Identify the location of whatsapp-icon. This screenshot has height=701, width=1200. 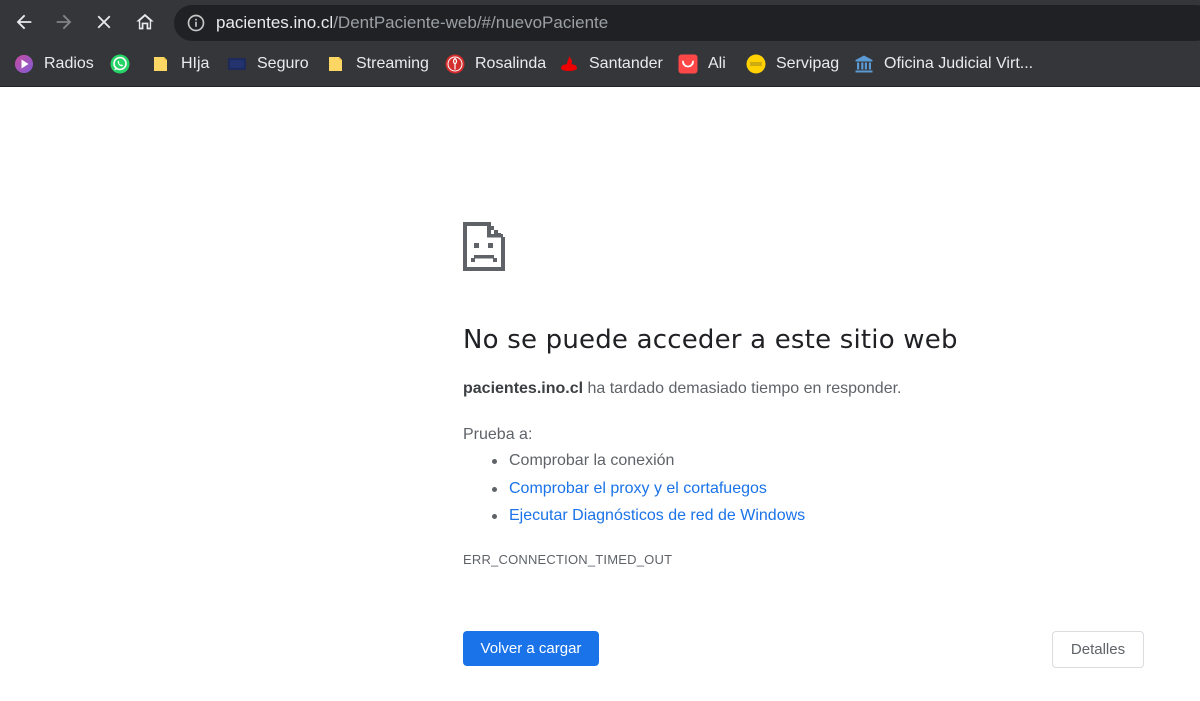
(120, 64).